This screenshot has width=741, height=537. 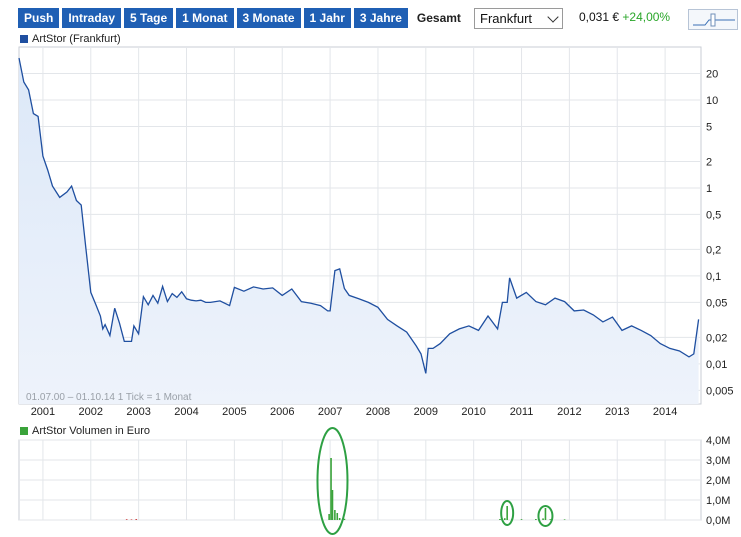 I want to click on price-y-tick-label: 0,1, so click(x=713, y=277).